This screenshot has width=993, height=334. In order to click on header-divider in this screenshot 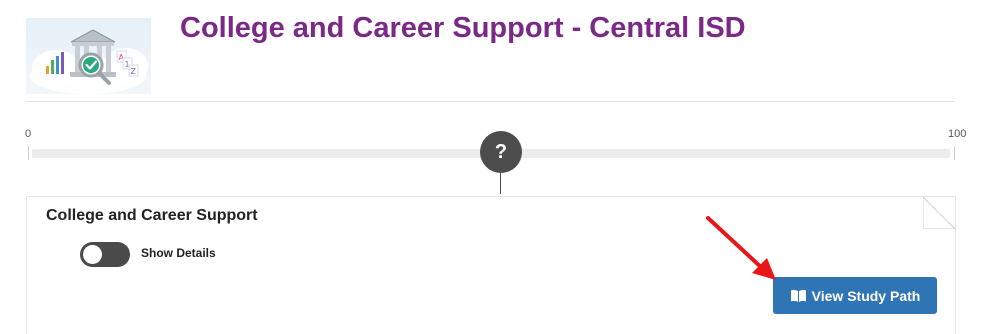, I will do `click(490, 101)`.